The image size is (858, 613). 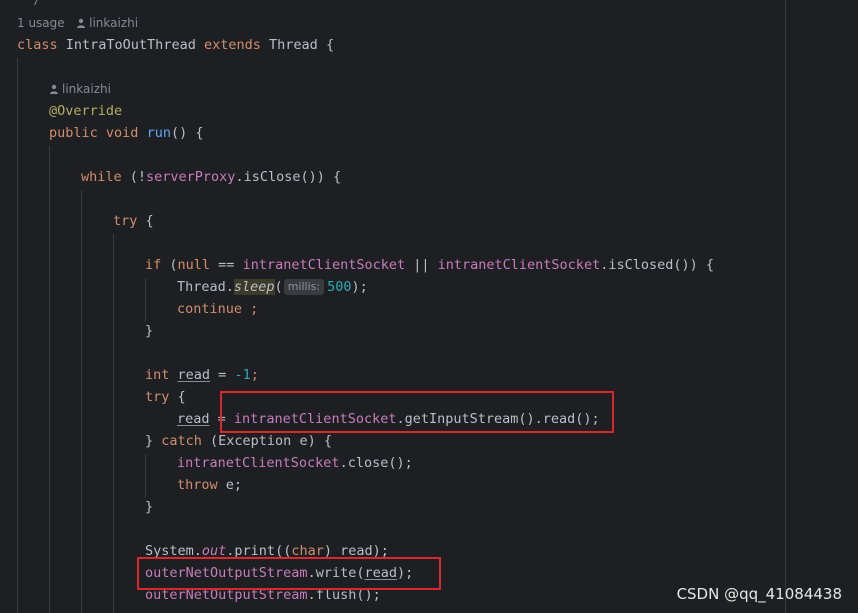 I want to click on code-line-override: @Override, so click(x=85, y=111).